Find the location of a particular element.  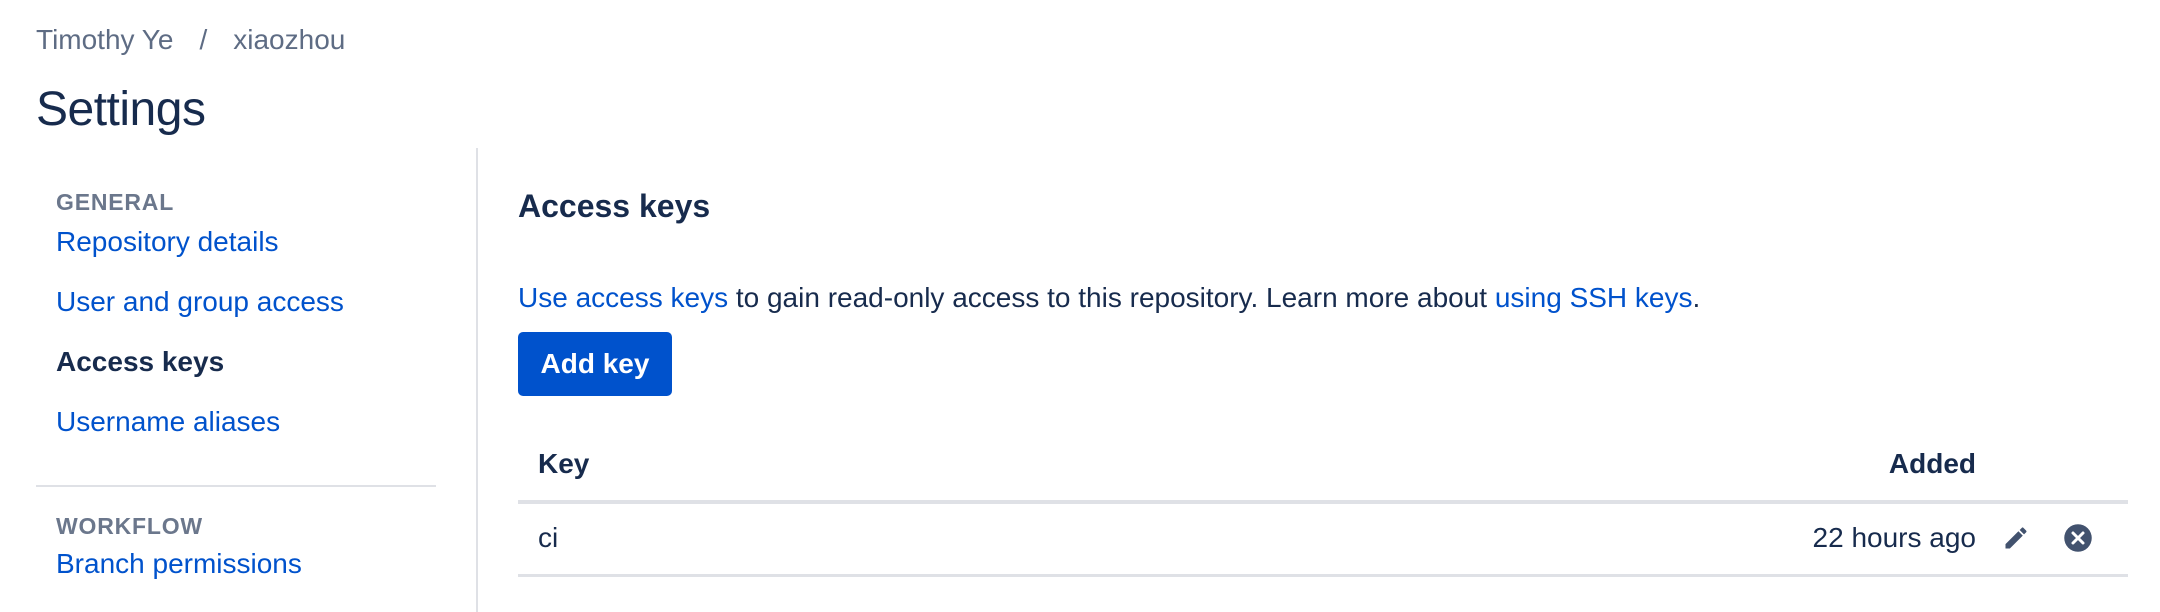

breadcrumb: Timothy Ye / xiaozhou is located at coordinates (190, 40).